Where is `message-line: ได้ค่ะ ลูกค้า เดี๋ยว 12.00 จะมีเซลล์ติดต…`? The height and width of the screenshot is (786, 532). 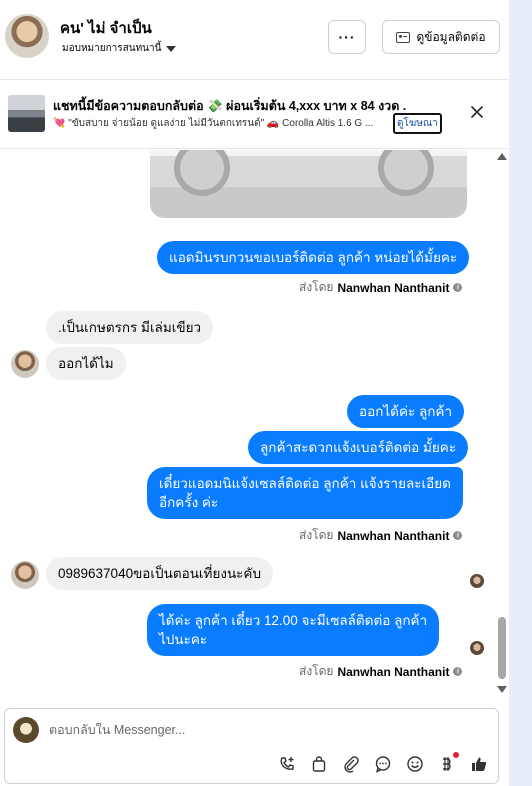 message-line: ได้ค่ะ ลูกค้า เดี๋ยว 12.00 จะมีเซลล์ติดต… is located at coordinates (293, 620).